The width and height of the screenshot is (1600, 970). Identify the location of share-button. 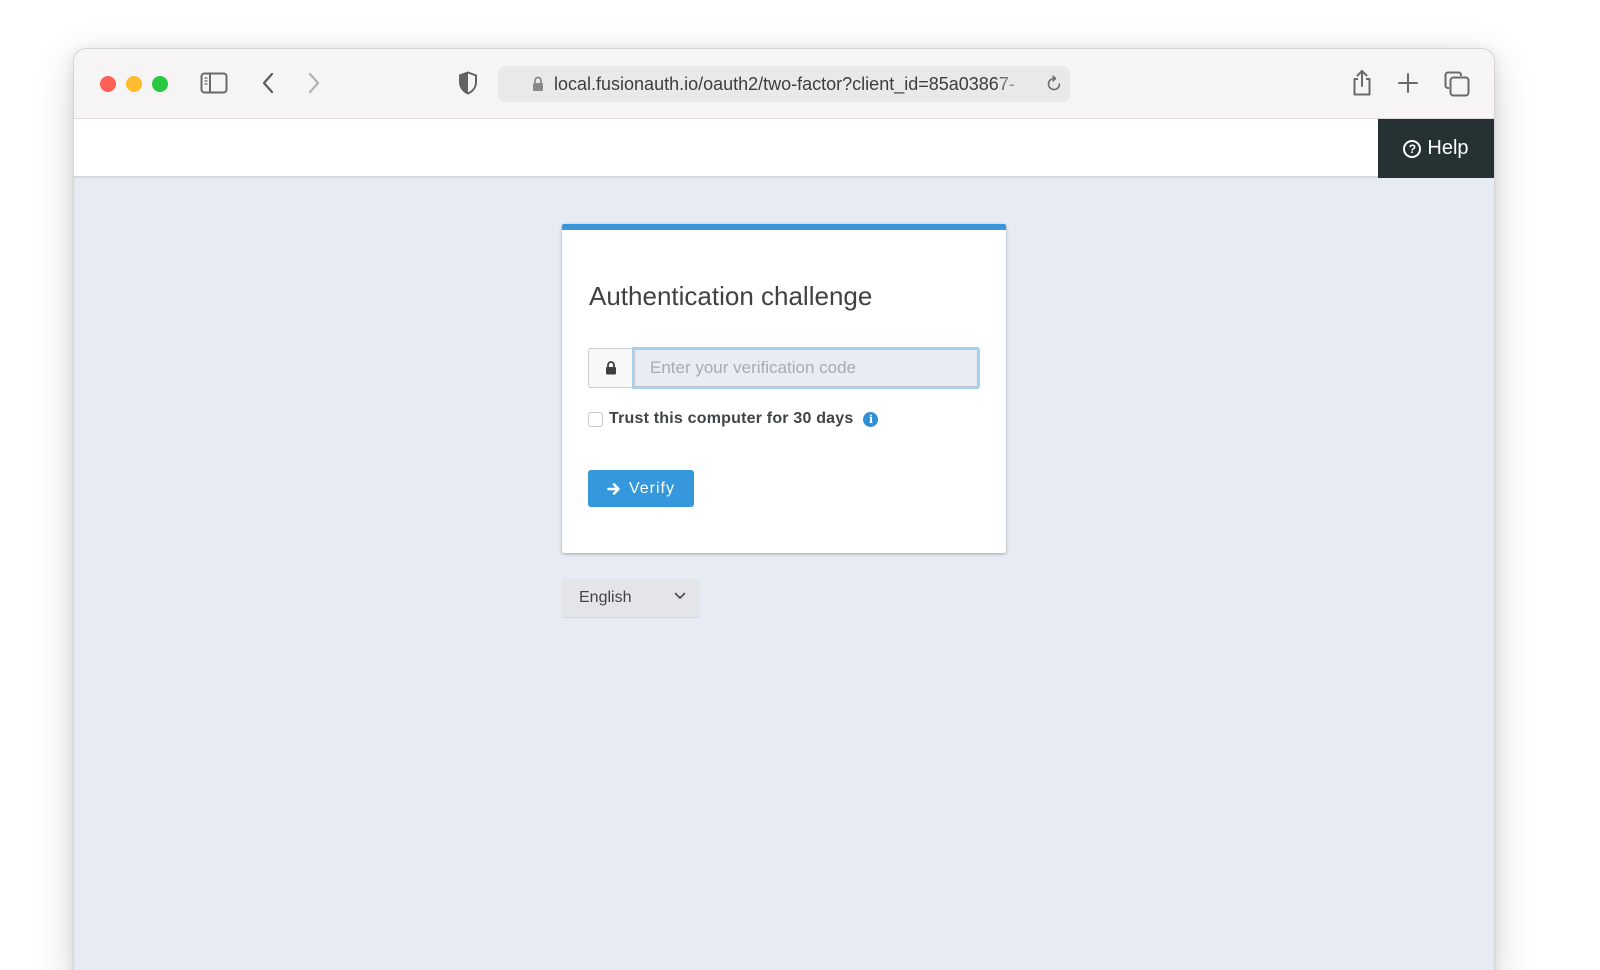
(1362, 83).